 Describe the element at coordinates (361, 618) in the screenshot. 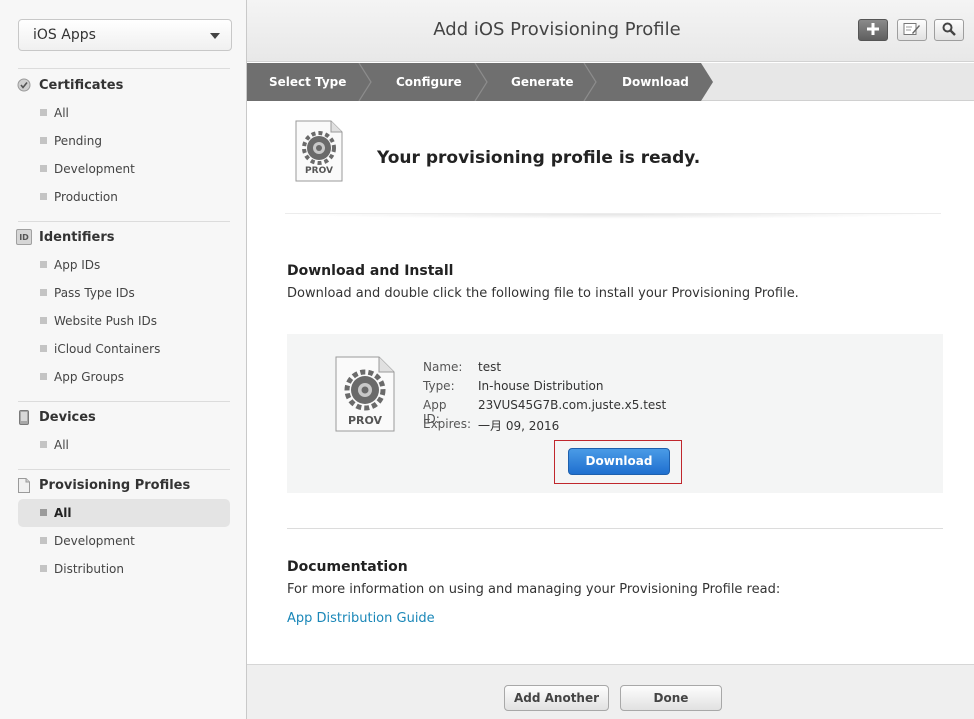

I see `app-distribution-guide-link: App Distribution Guide` at that location.